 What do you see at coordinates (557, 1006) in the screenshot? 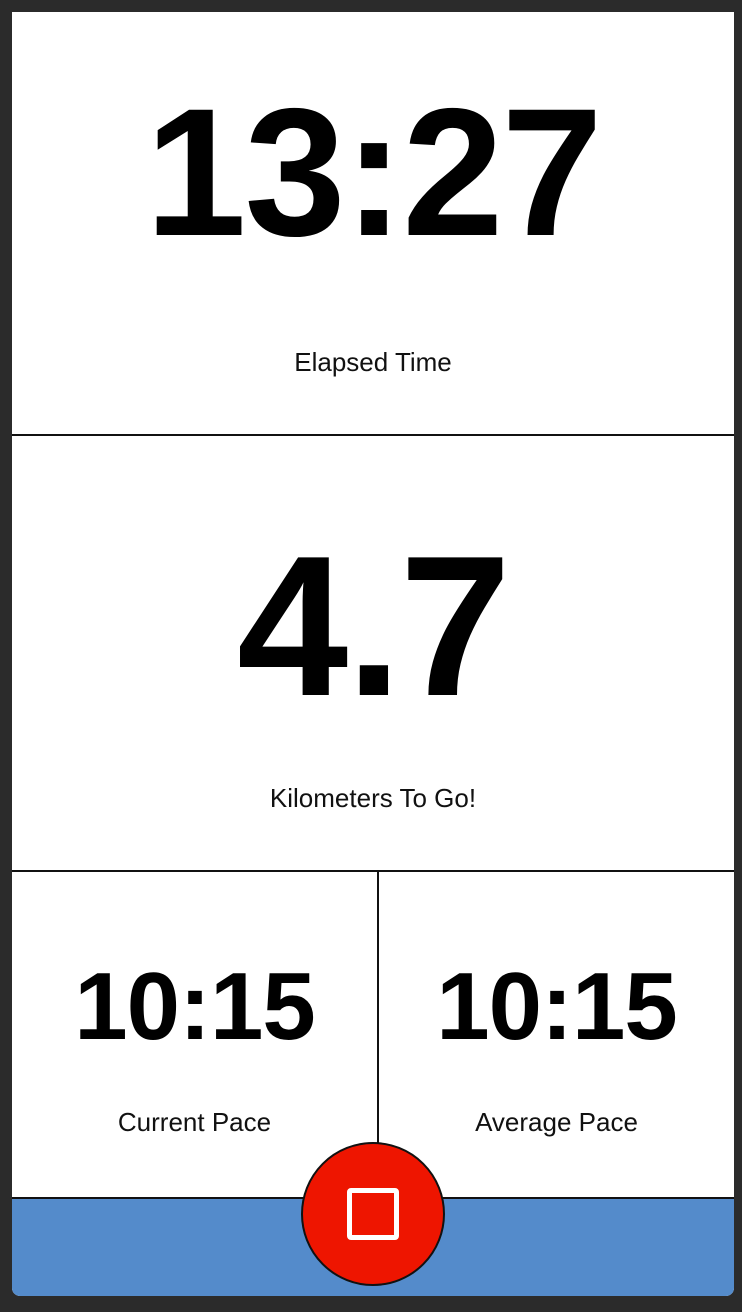
I see `average-pace-value: 10:15` at bounding box center [557, 1006].